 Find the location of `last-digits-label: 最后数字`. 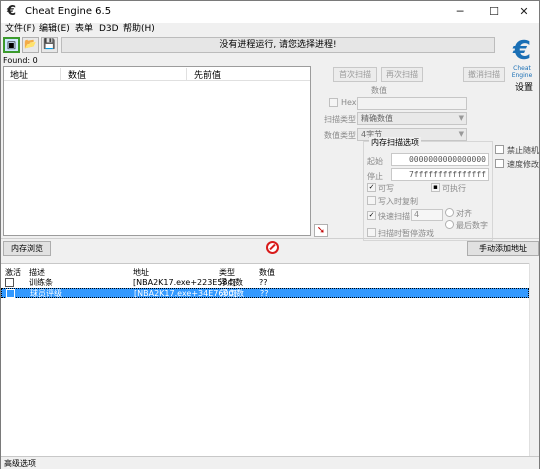

last-digits-label: 最后数字 is located at coordinates (472, 225).